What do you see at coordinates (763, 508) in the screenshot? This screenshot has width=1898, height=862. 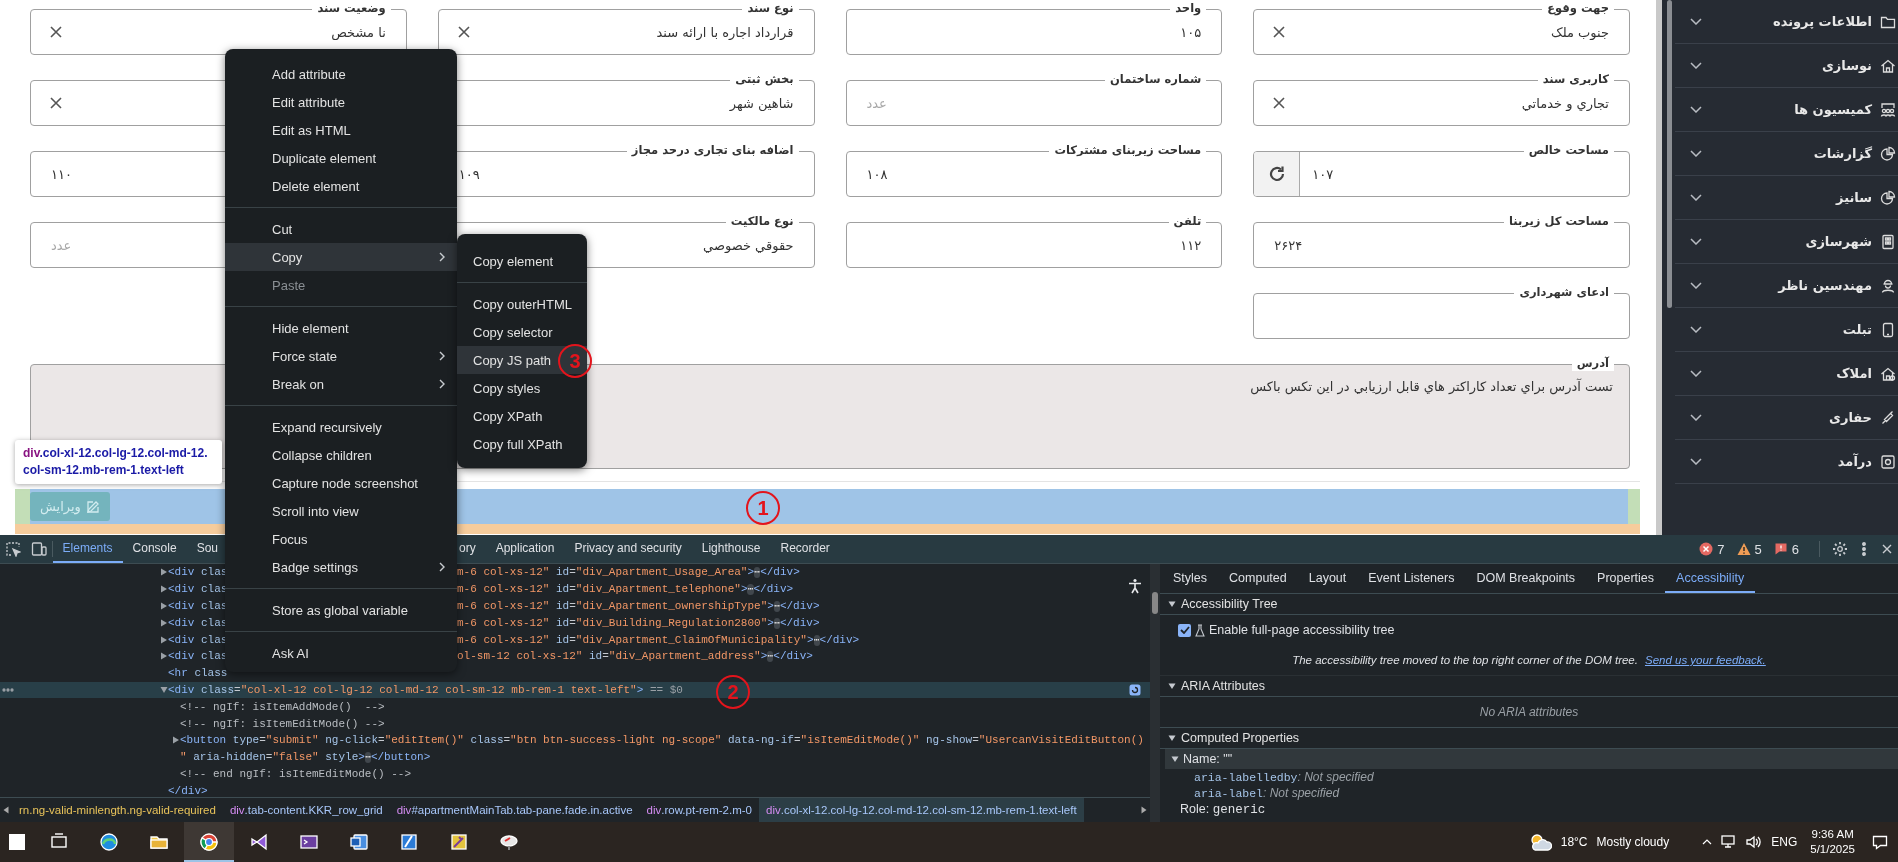 I see `step-number: 1` at bounding box center [763, 508].